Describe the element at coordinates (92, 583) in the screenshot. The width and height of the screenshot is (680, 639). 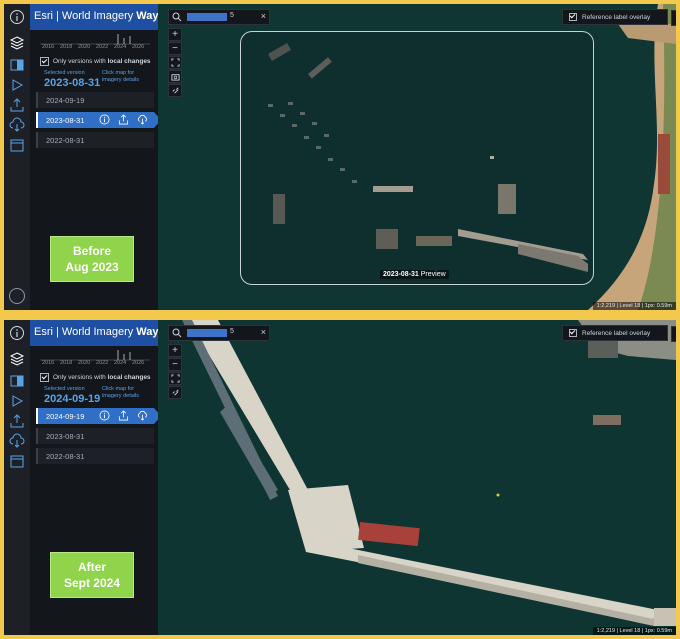
I see `callout-line-2: Sept 2024` at that location.